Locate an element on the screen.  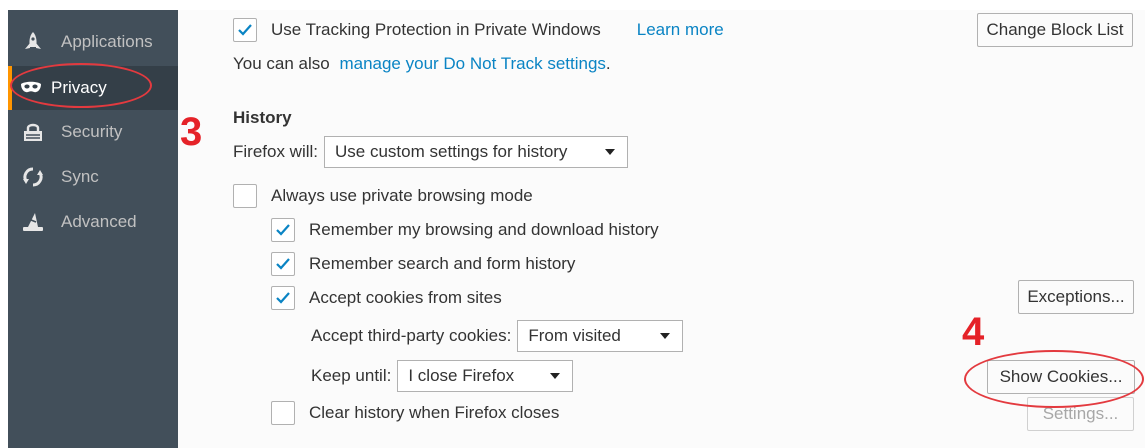
accept-cookies-label: Accept cookies from sites is located at coordinates (405, 297).